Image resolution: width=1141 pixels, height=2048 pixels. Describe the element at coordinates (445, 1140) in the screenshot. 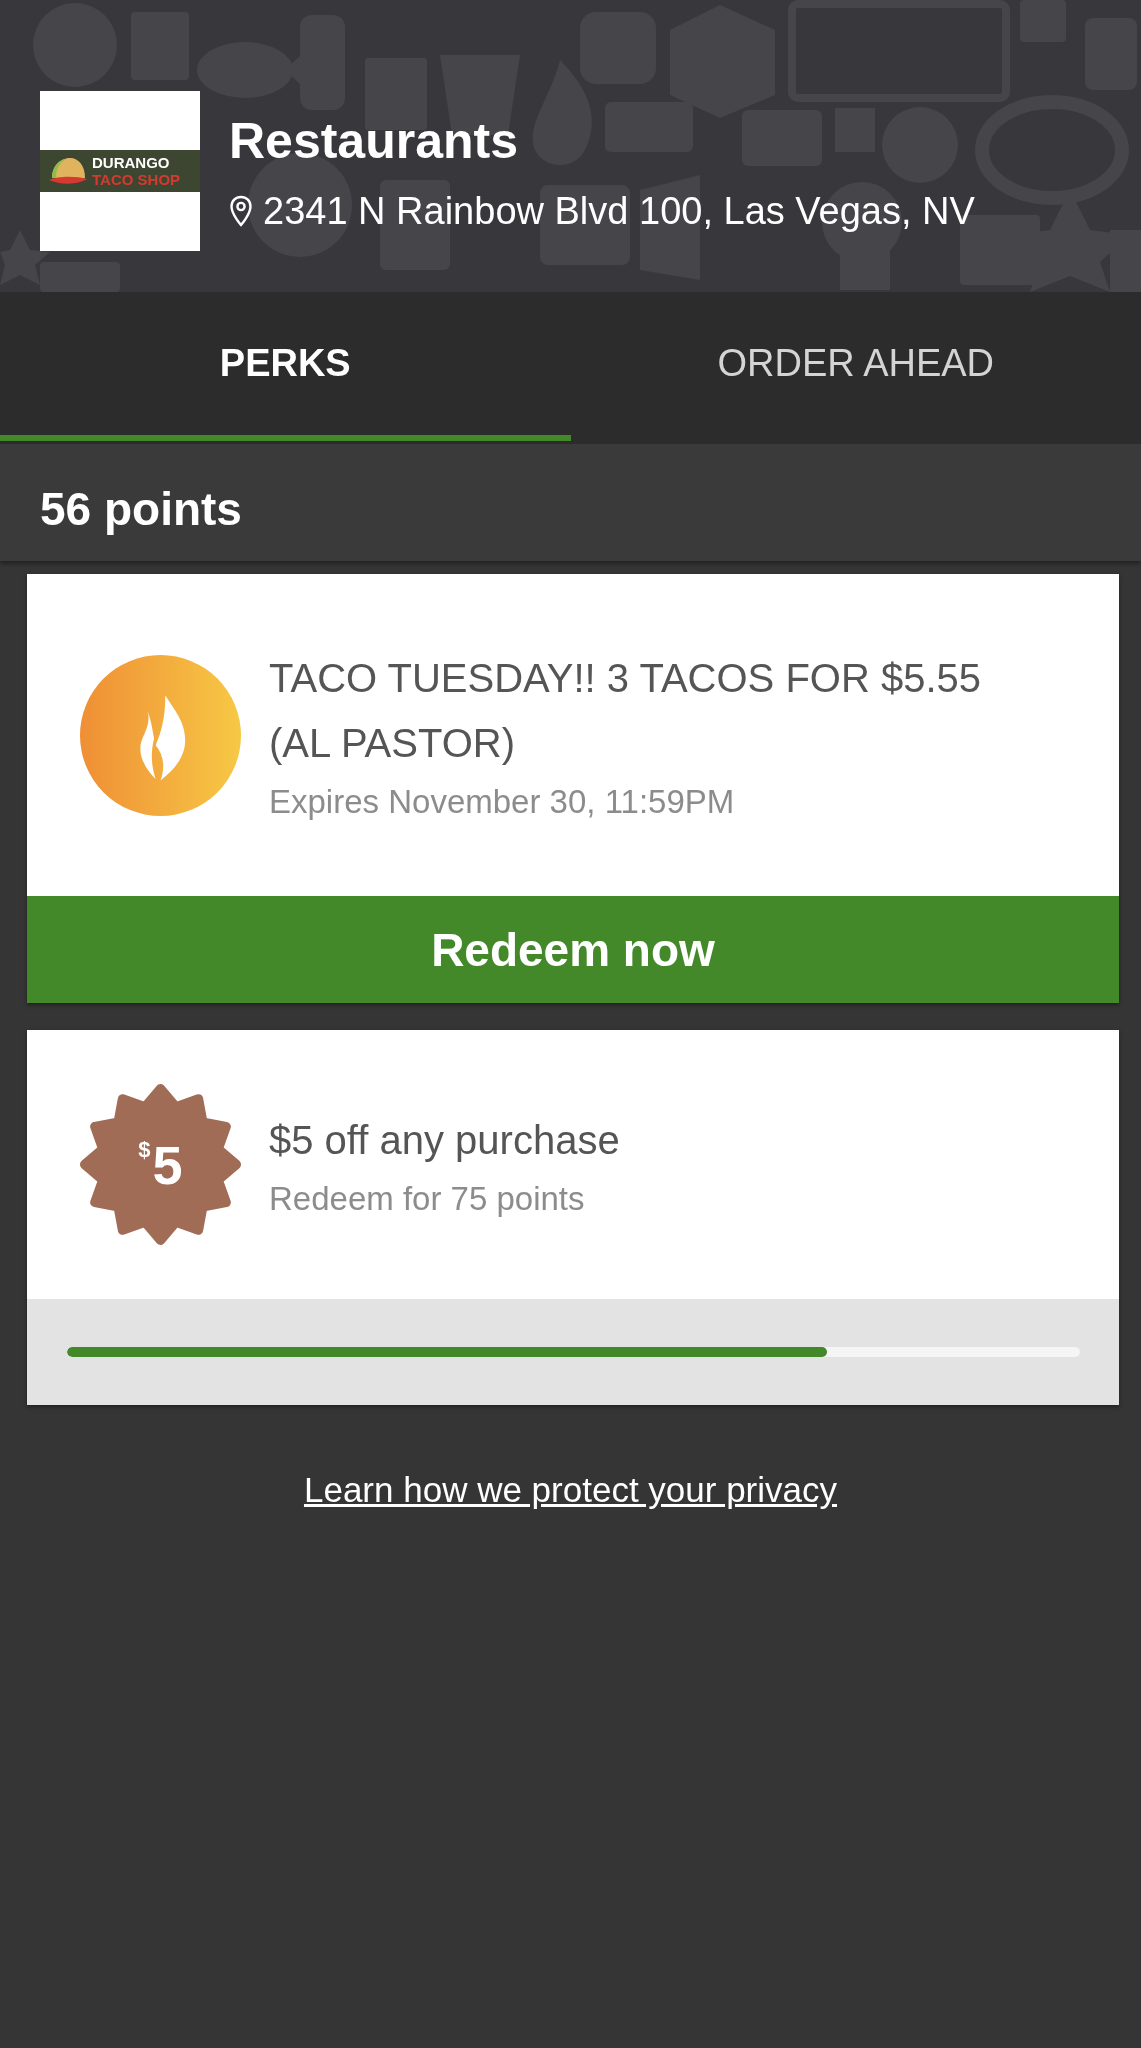

I see `reward-title: $5 off any purchase` at that location.